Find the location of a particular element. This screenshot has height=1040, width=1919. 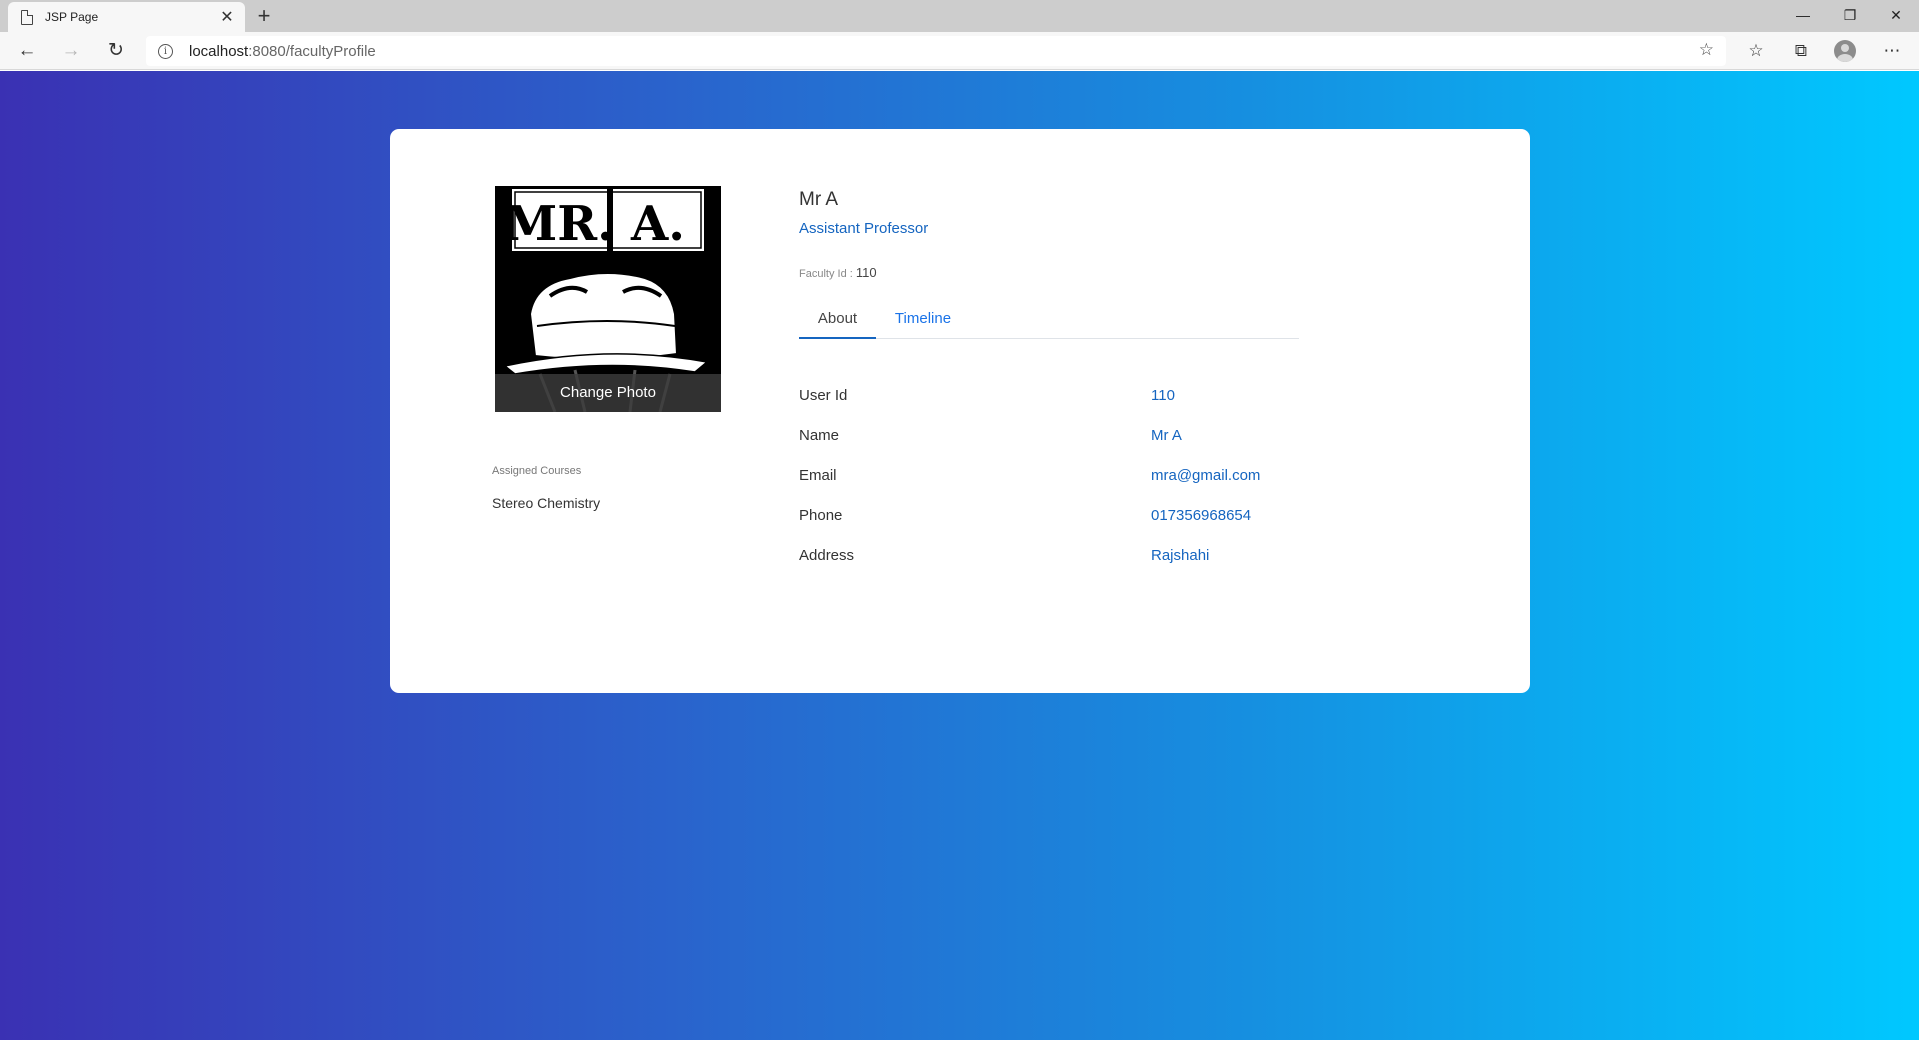

about-value: 017356968654 is located at coordinates (1201, 515).